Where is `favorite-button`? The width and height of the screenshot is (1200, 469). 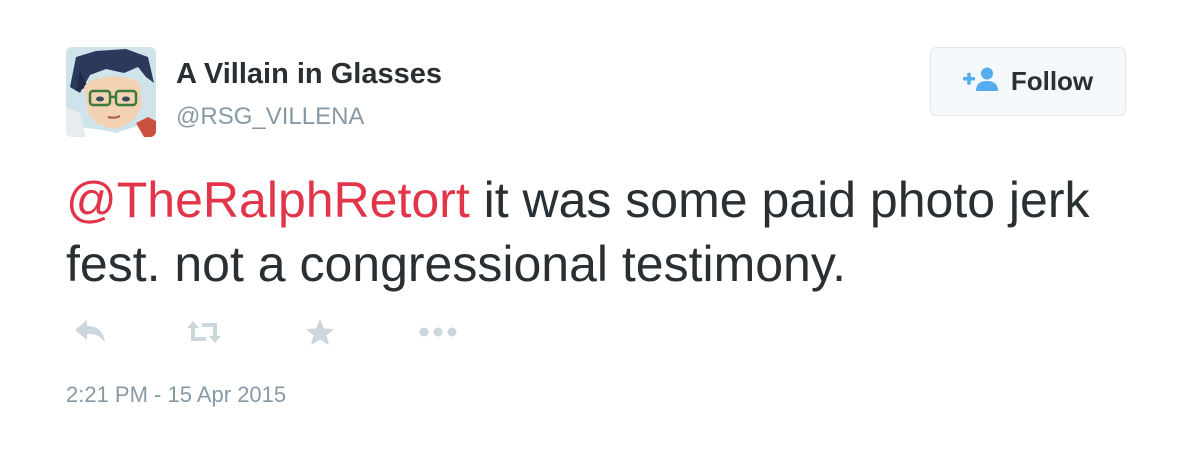
favorite-button is located at coordinates (320, 334).